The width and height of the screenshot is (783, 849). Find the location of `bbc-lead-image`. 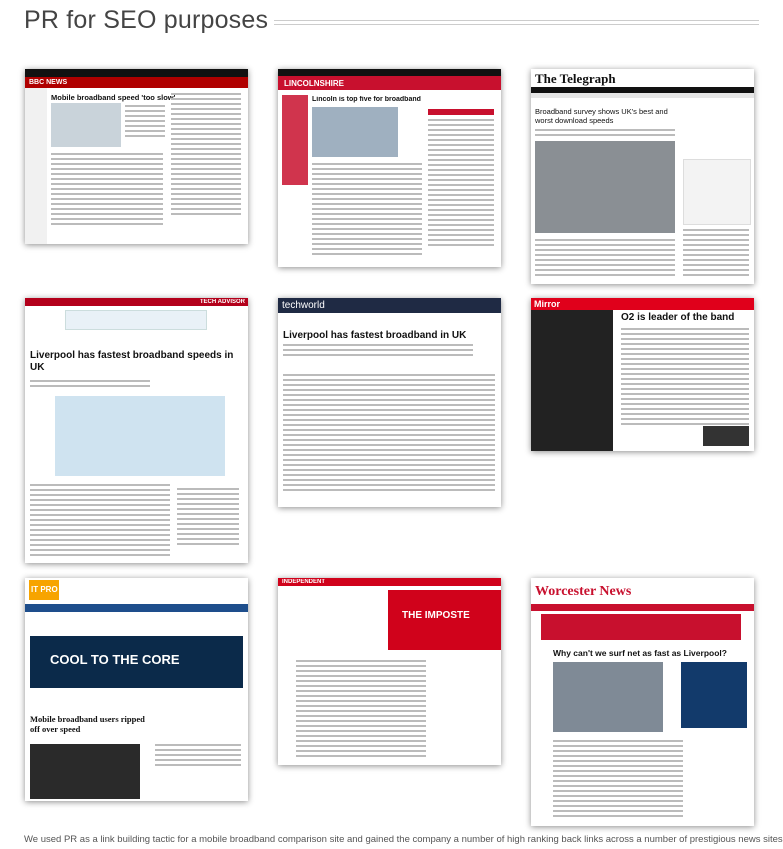

bbc-lead-image is located at coordinates (86, 125).